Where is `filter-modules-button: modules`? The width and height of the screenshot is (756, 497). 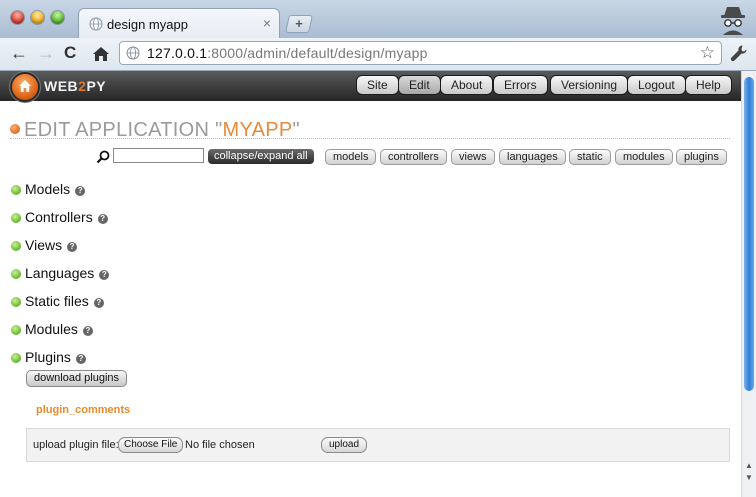 filter-modules-button: modules is located at coordinates (644, 157).